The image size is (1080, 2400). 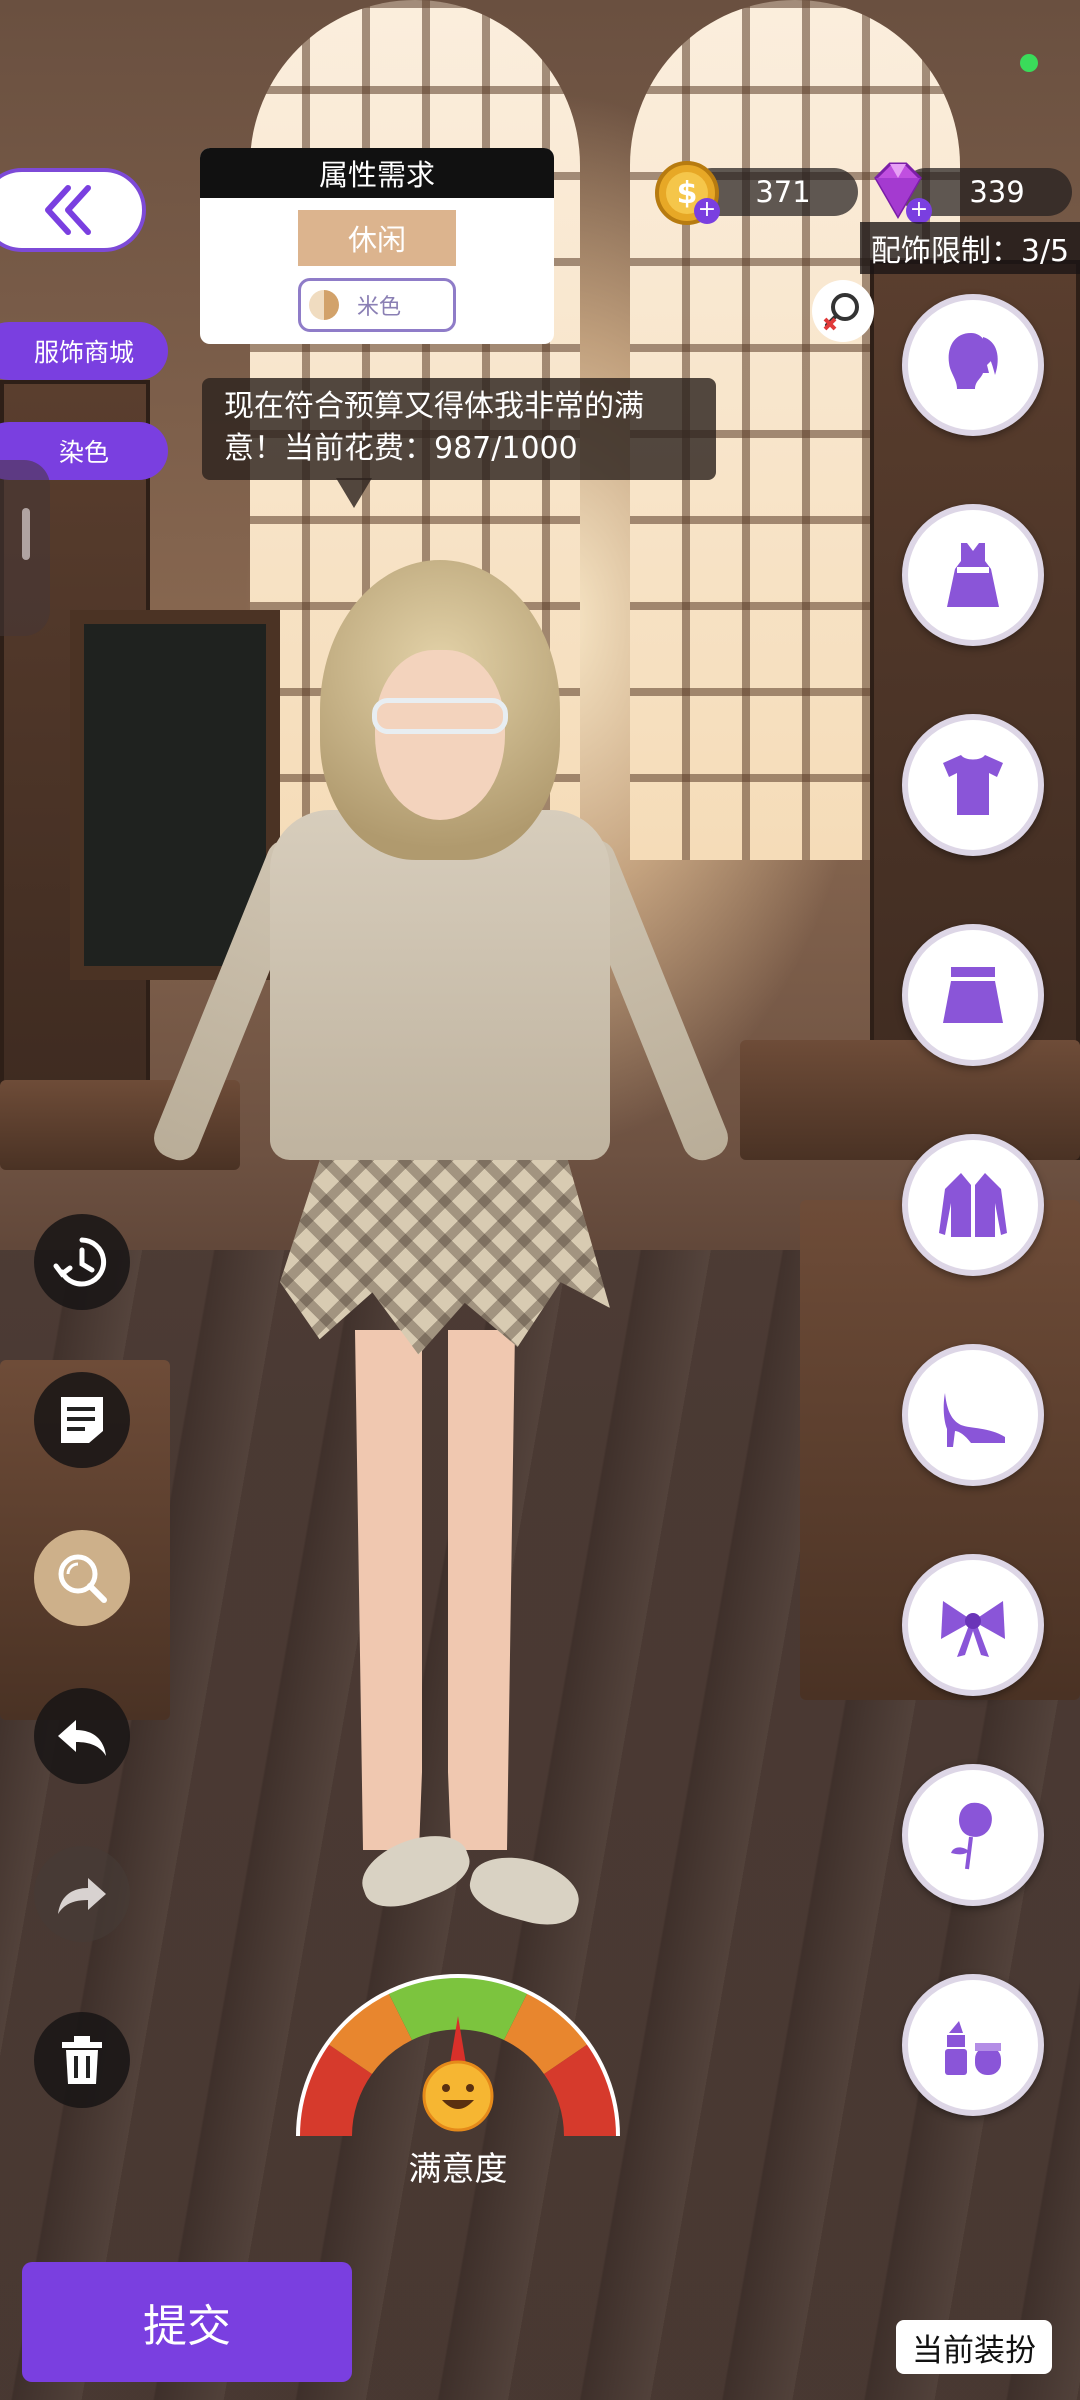 I want to click on category-shoes-button, so click(x=973, y=1415).